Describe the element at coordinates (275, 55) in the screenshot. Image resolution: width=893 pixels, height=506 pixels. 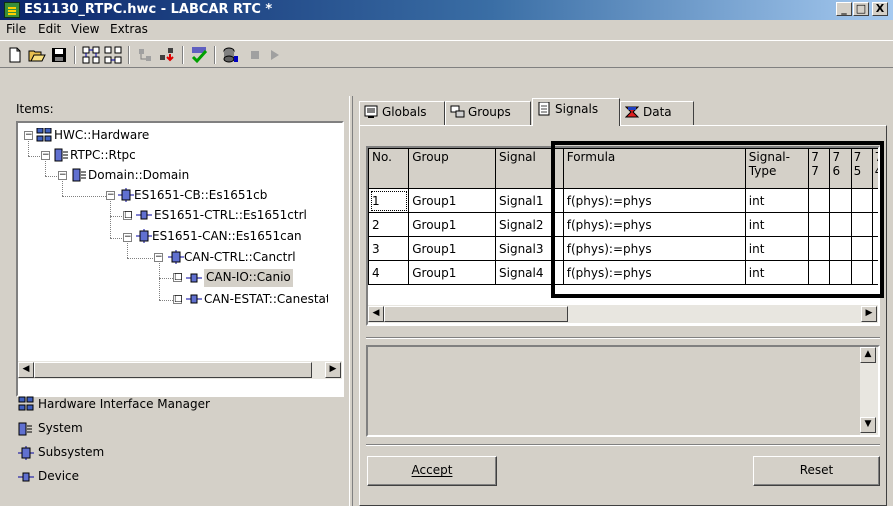
I see `play-icon` at that location.